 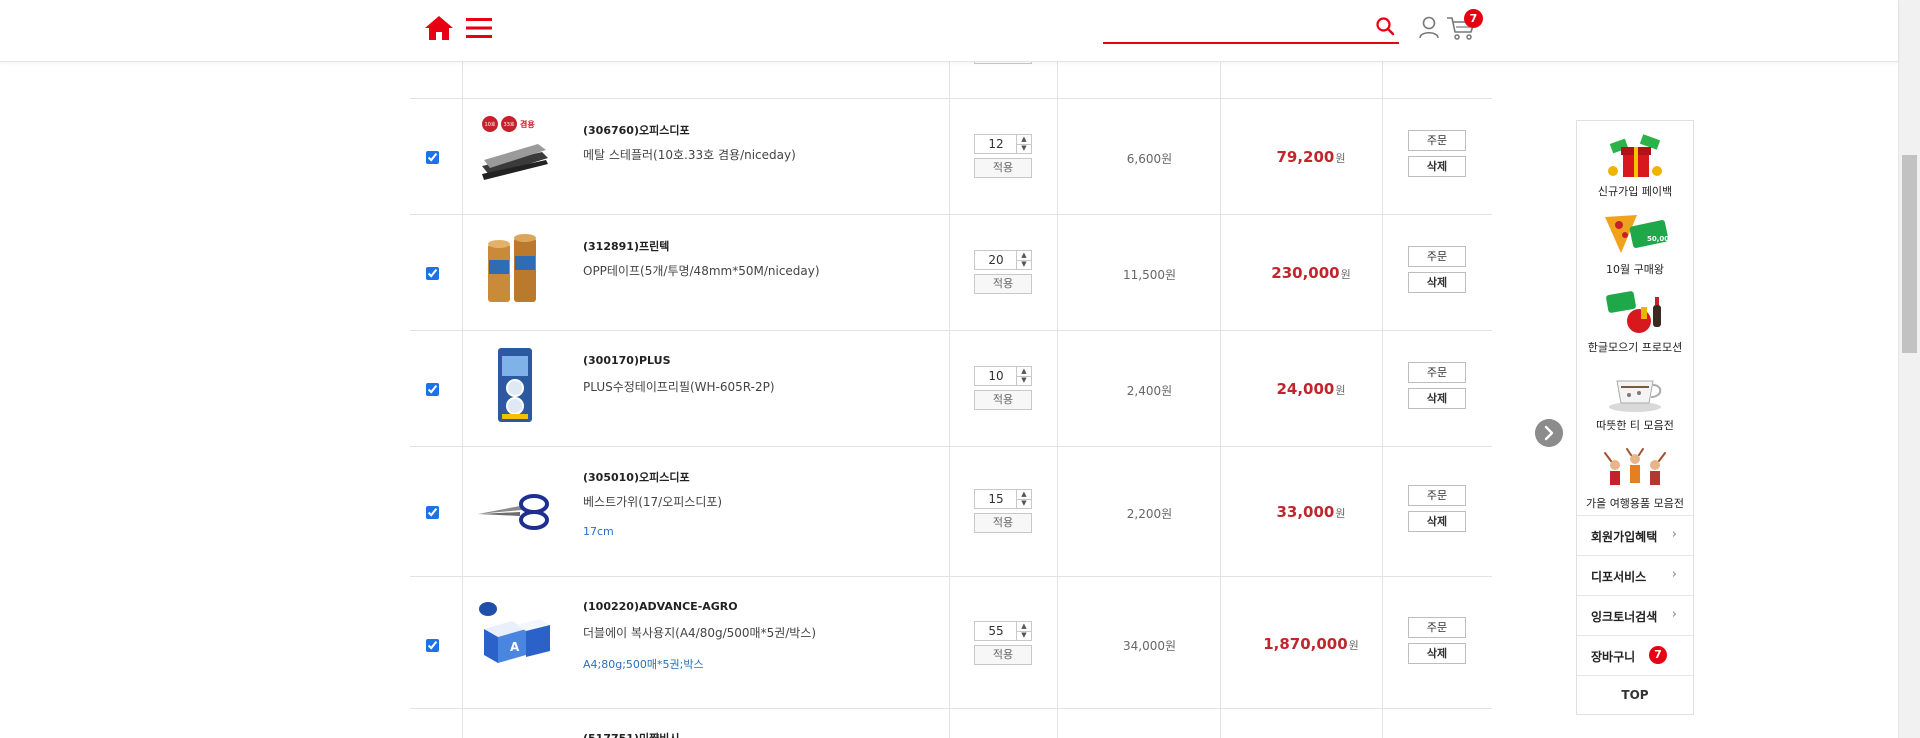 I want to click on scroll-top-button: TOP, so click(x=1635, y=695).